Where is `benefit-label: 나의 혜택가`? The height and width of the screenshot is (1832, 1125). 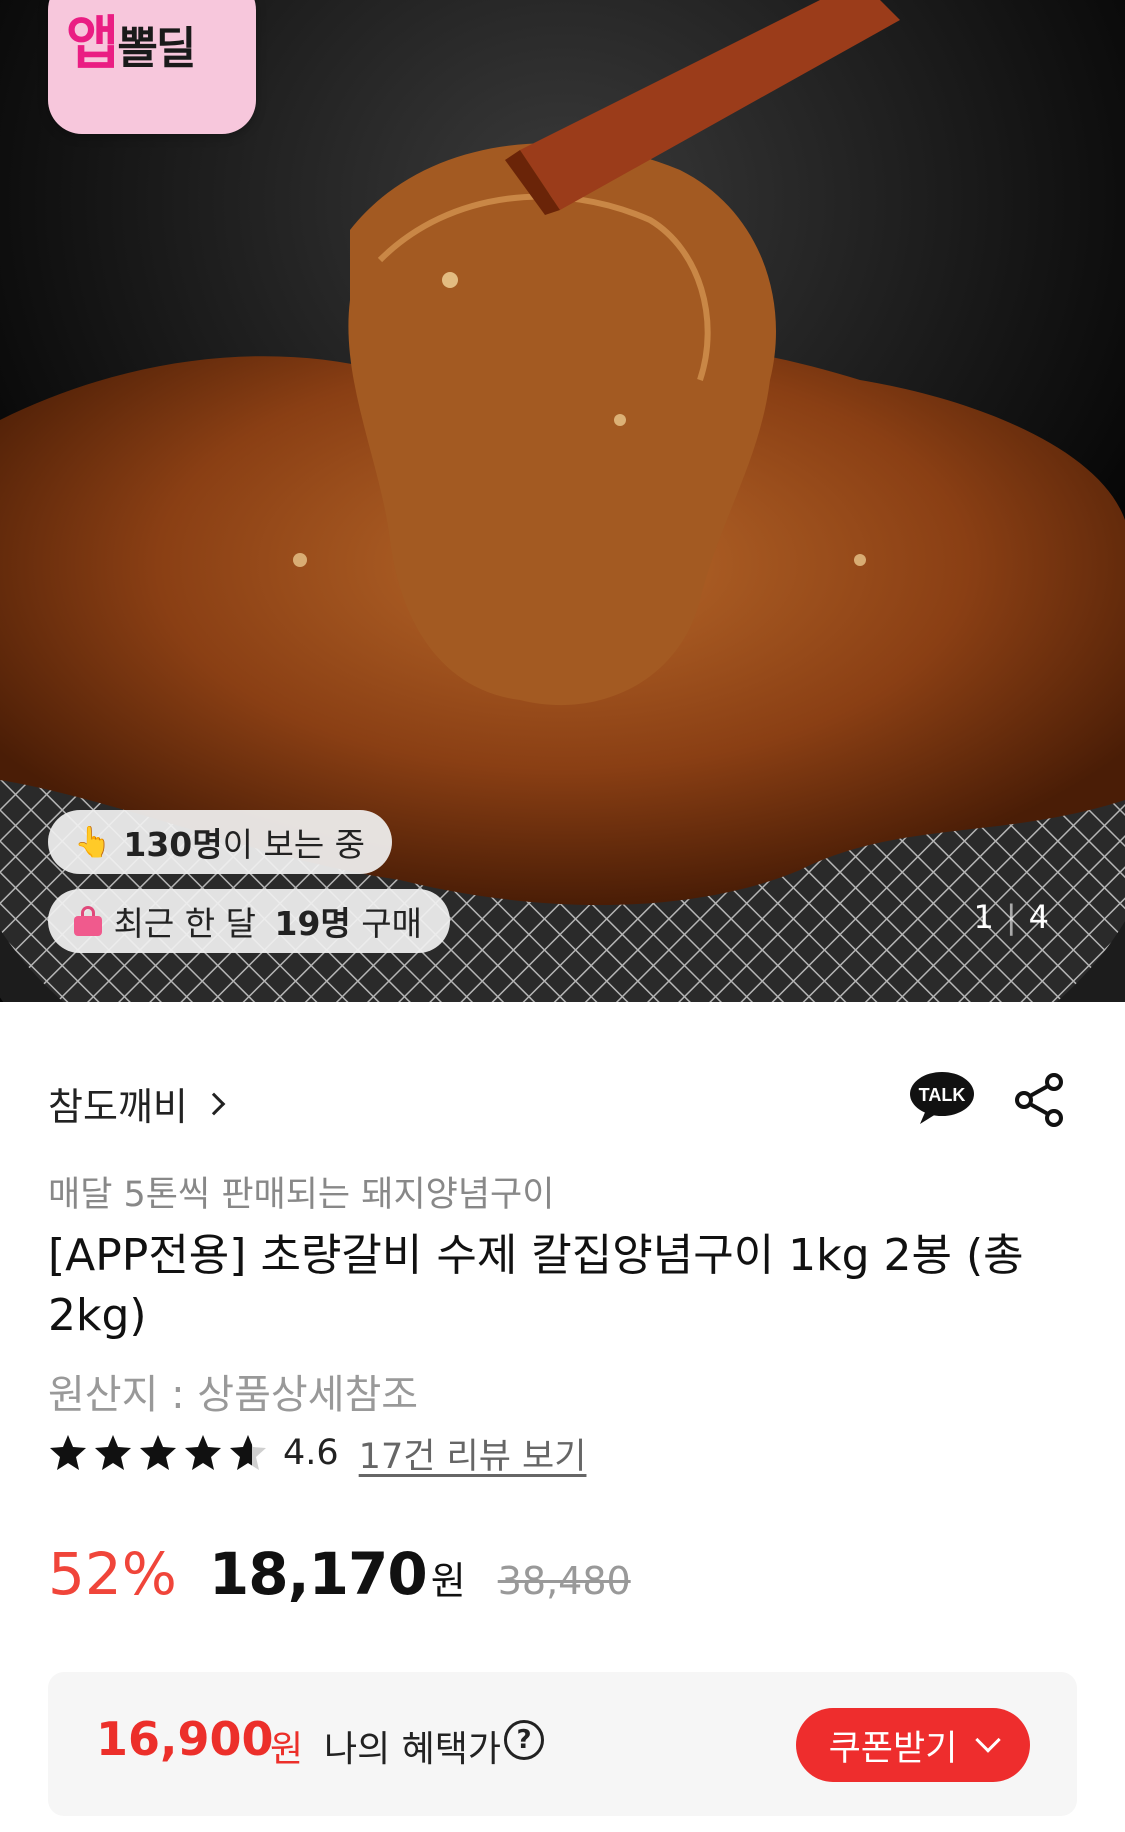
benefit-label: 나의 혜택가 is located at coordinates (413, 1749).